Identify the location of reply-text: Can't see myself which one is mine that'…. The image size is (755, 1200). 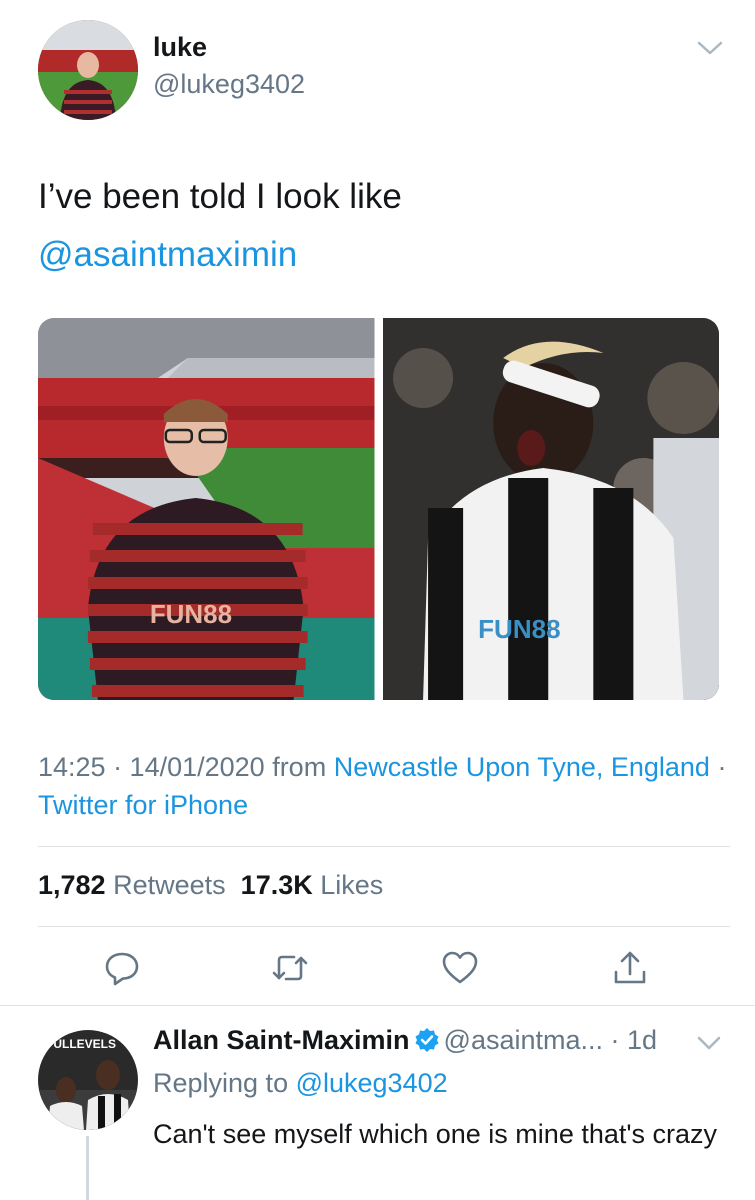
(435, 1134).